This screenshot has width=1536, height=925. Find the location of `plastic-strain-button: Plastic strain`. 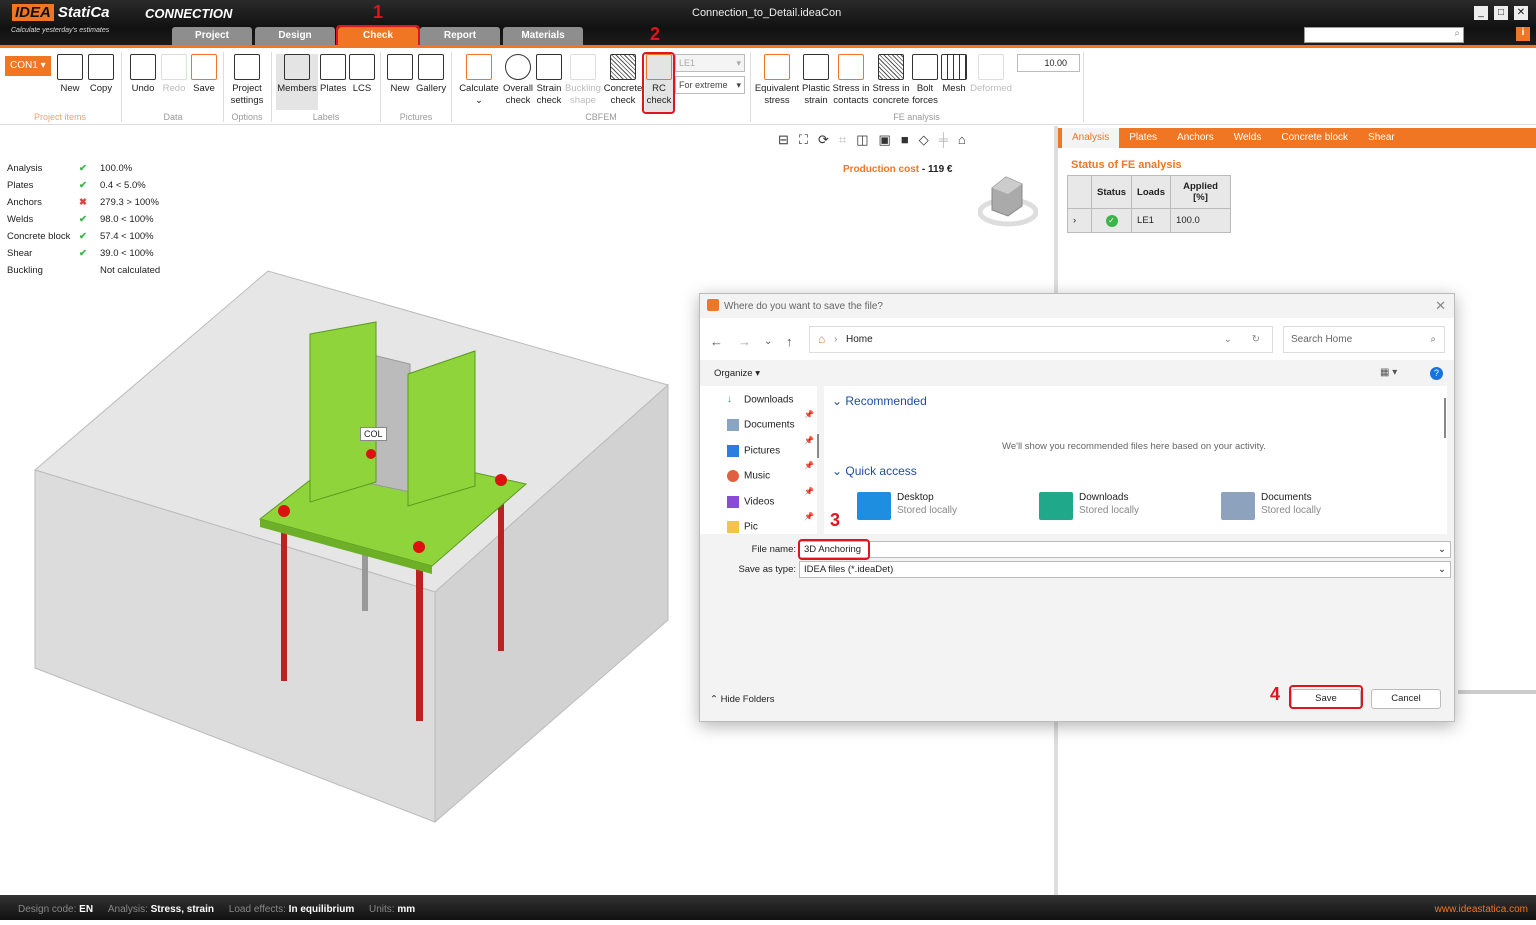

plastic-strain-button: Plastic strain is located at coordinates (816, 80).